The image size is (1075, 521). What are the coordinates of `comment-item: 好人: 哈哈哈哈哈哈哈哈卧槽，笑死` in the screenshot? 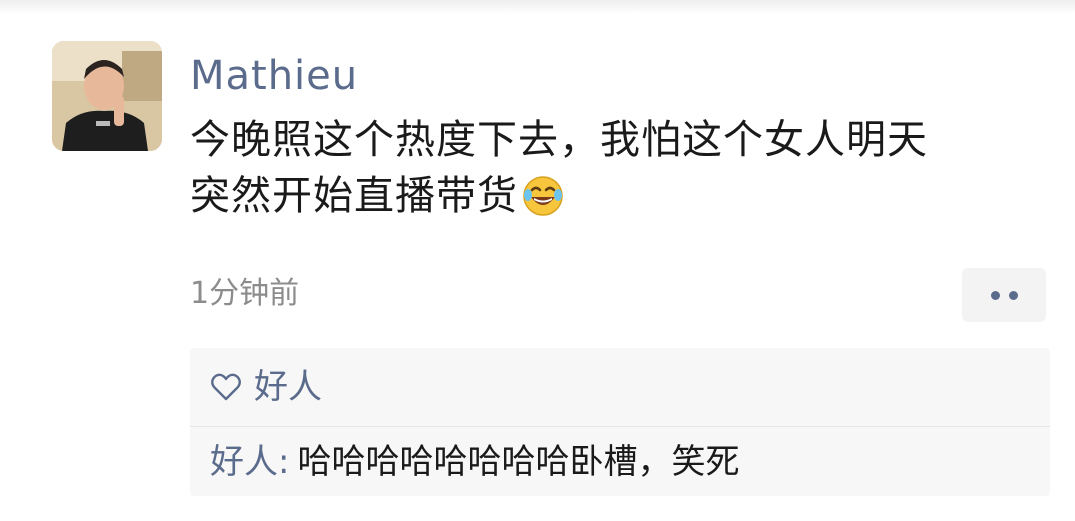 It's located at (474, 462).